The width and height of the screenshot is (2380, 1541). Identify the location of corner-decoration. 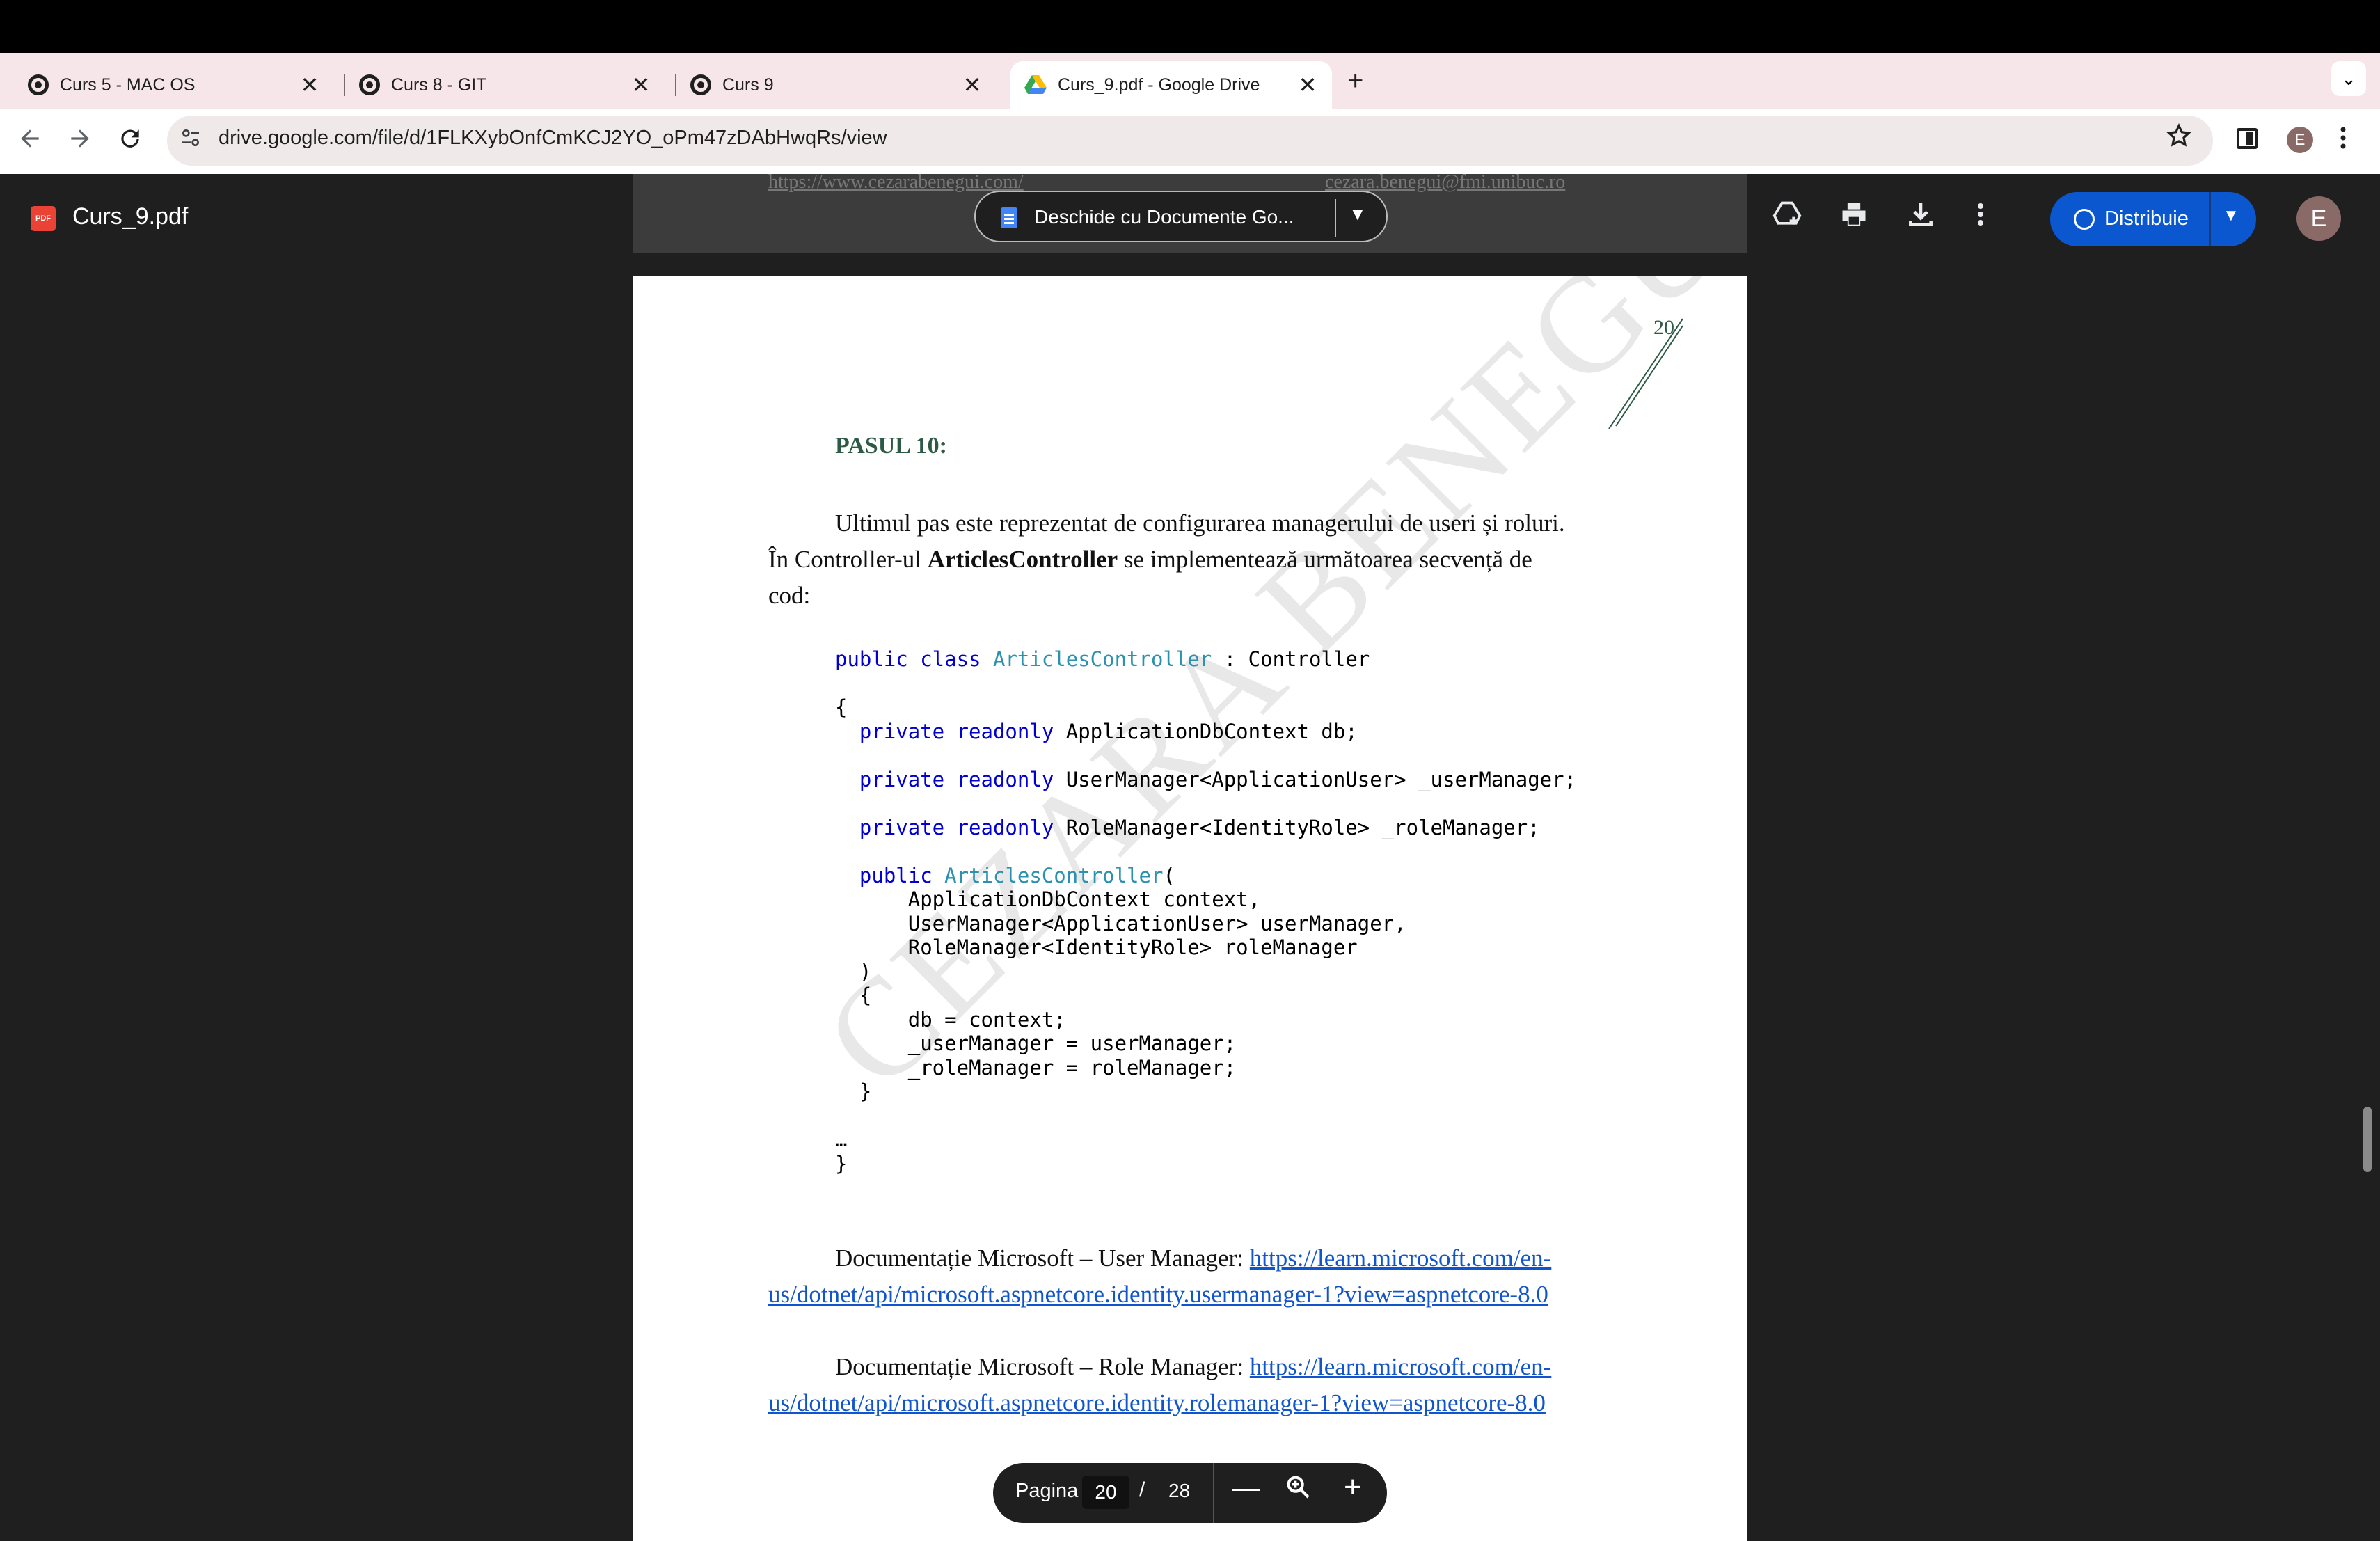
(1645, 373).